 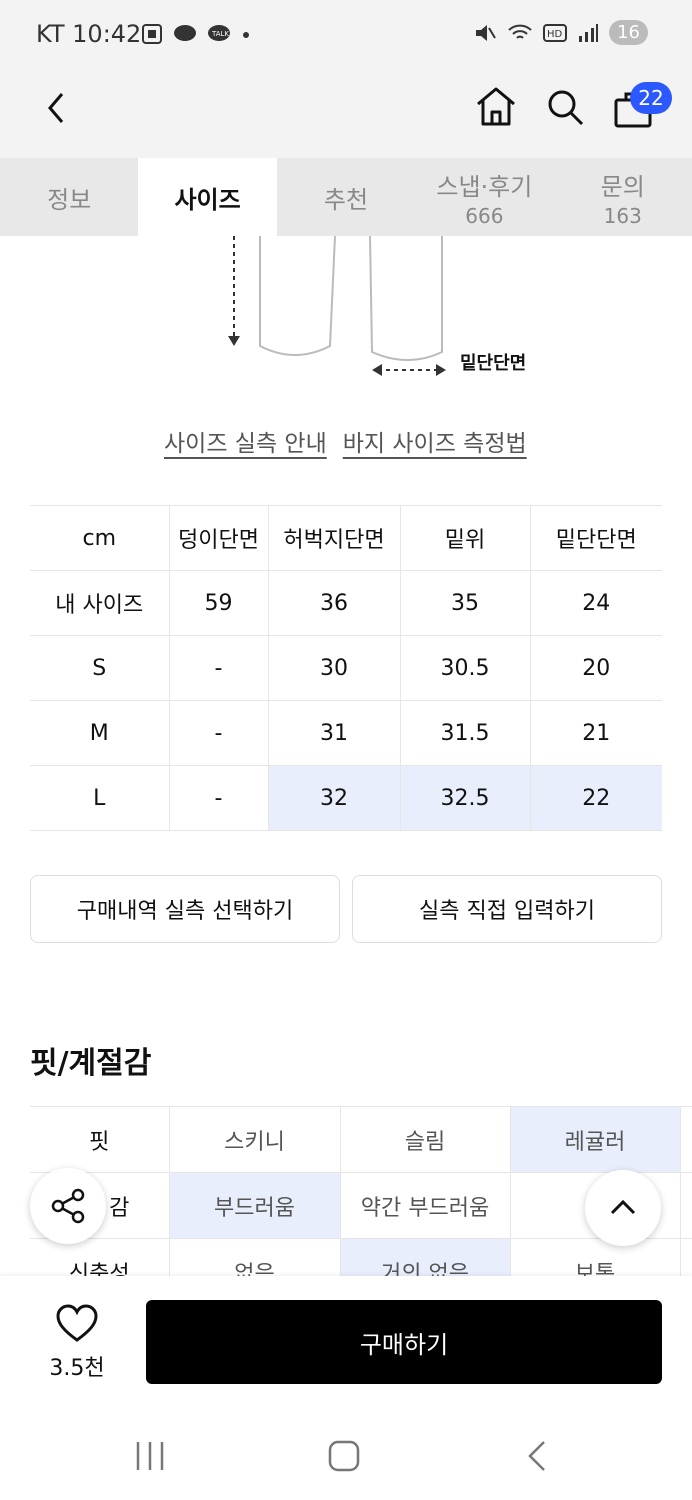 I want to click on recent-apps-icon, so click(x=151, y=1456).